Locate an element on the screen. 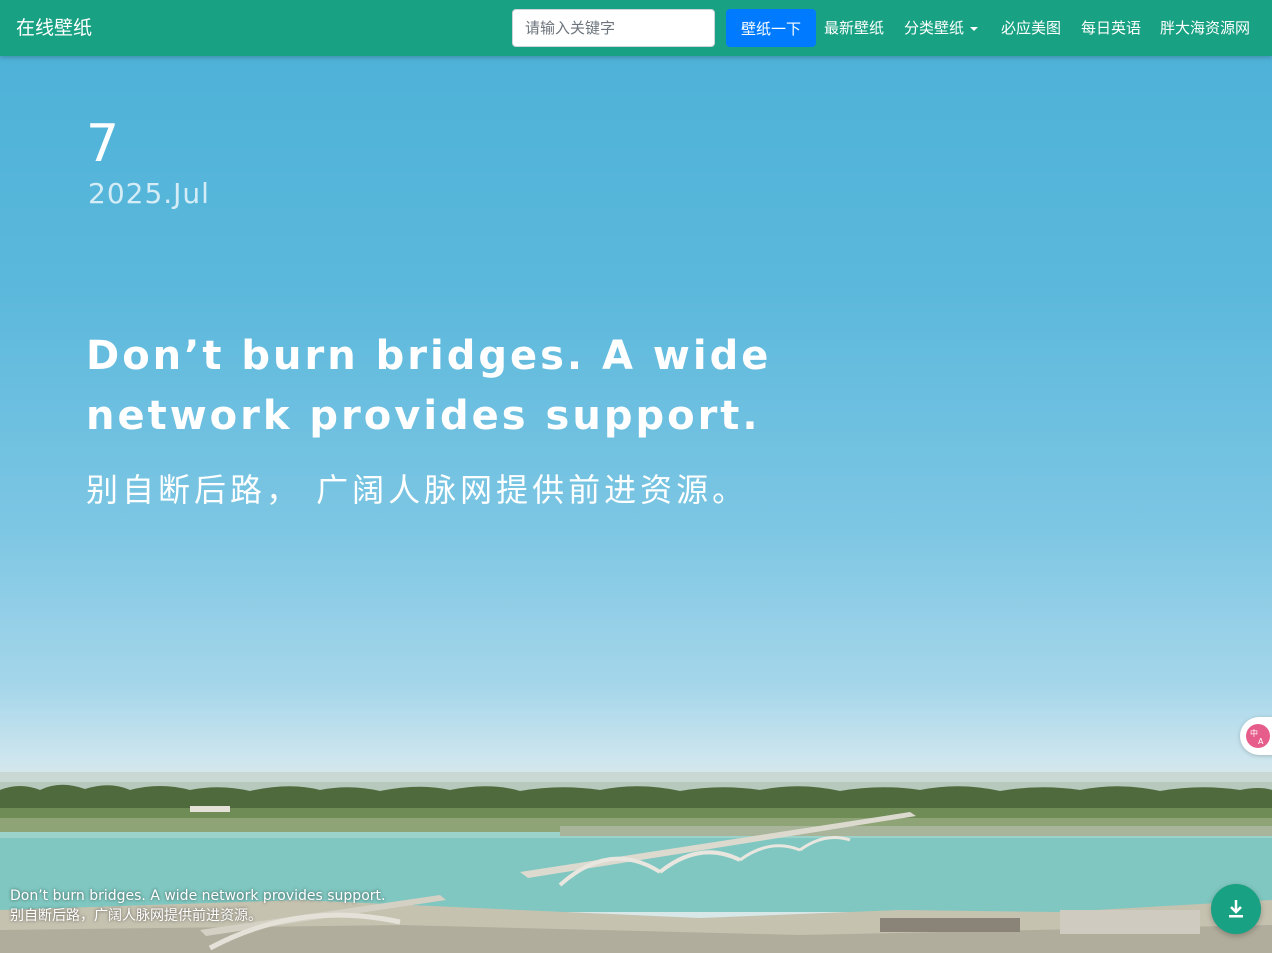 Image resolution: width=1272 pixels, height=953 pixels. nav-category-label: 分类壁纸 is located at coordinates (934, 28).